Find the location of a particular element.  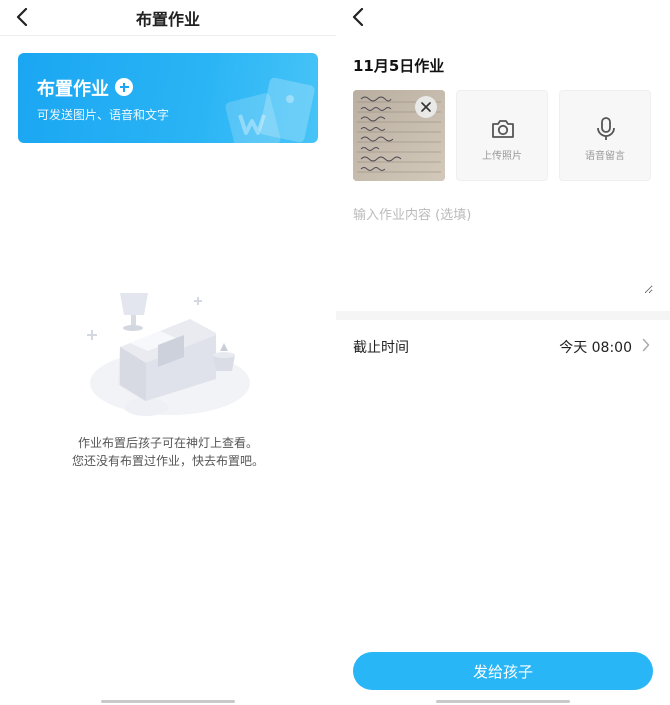

upload-photo-label: 上传照片 is located at coordinates (502, 156).